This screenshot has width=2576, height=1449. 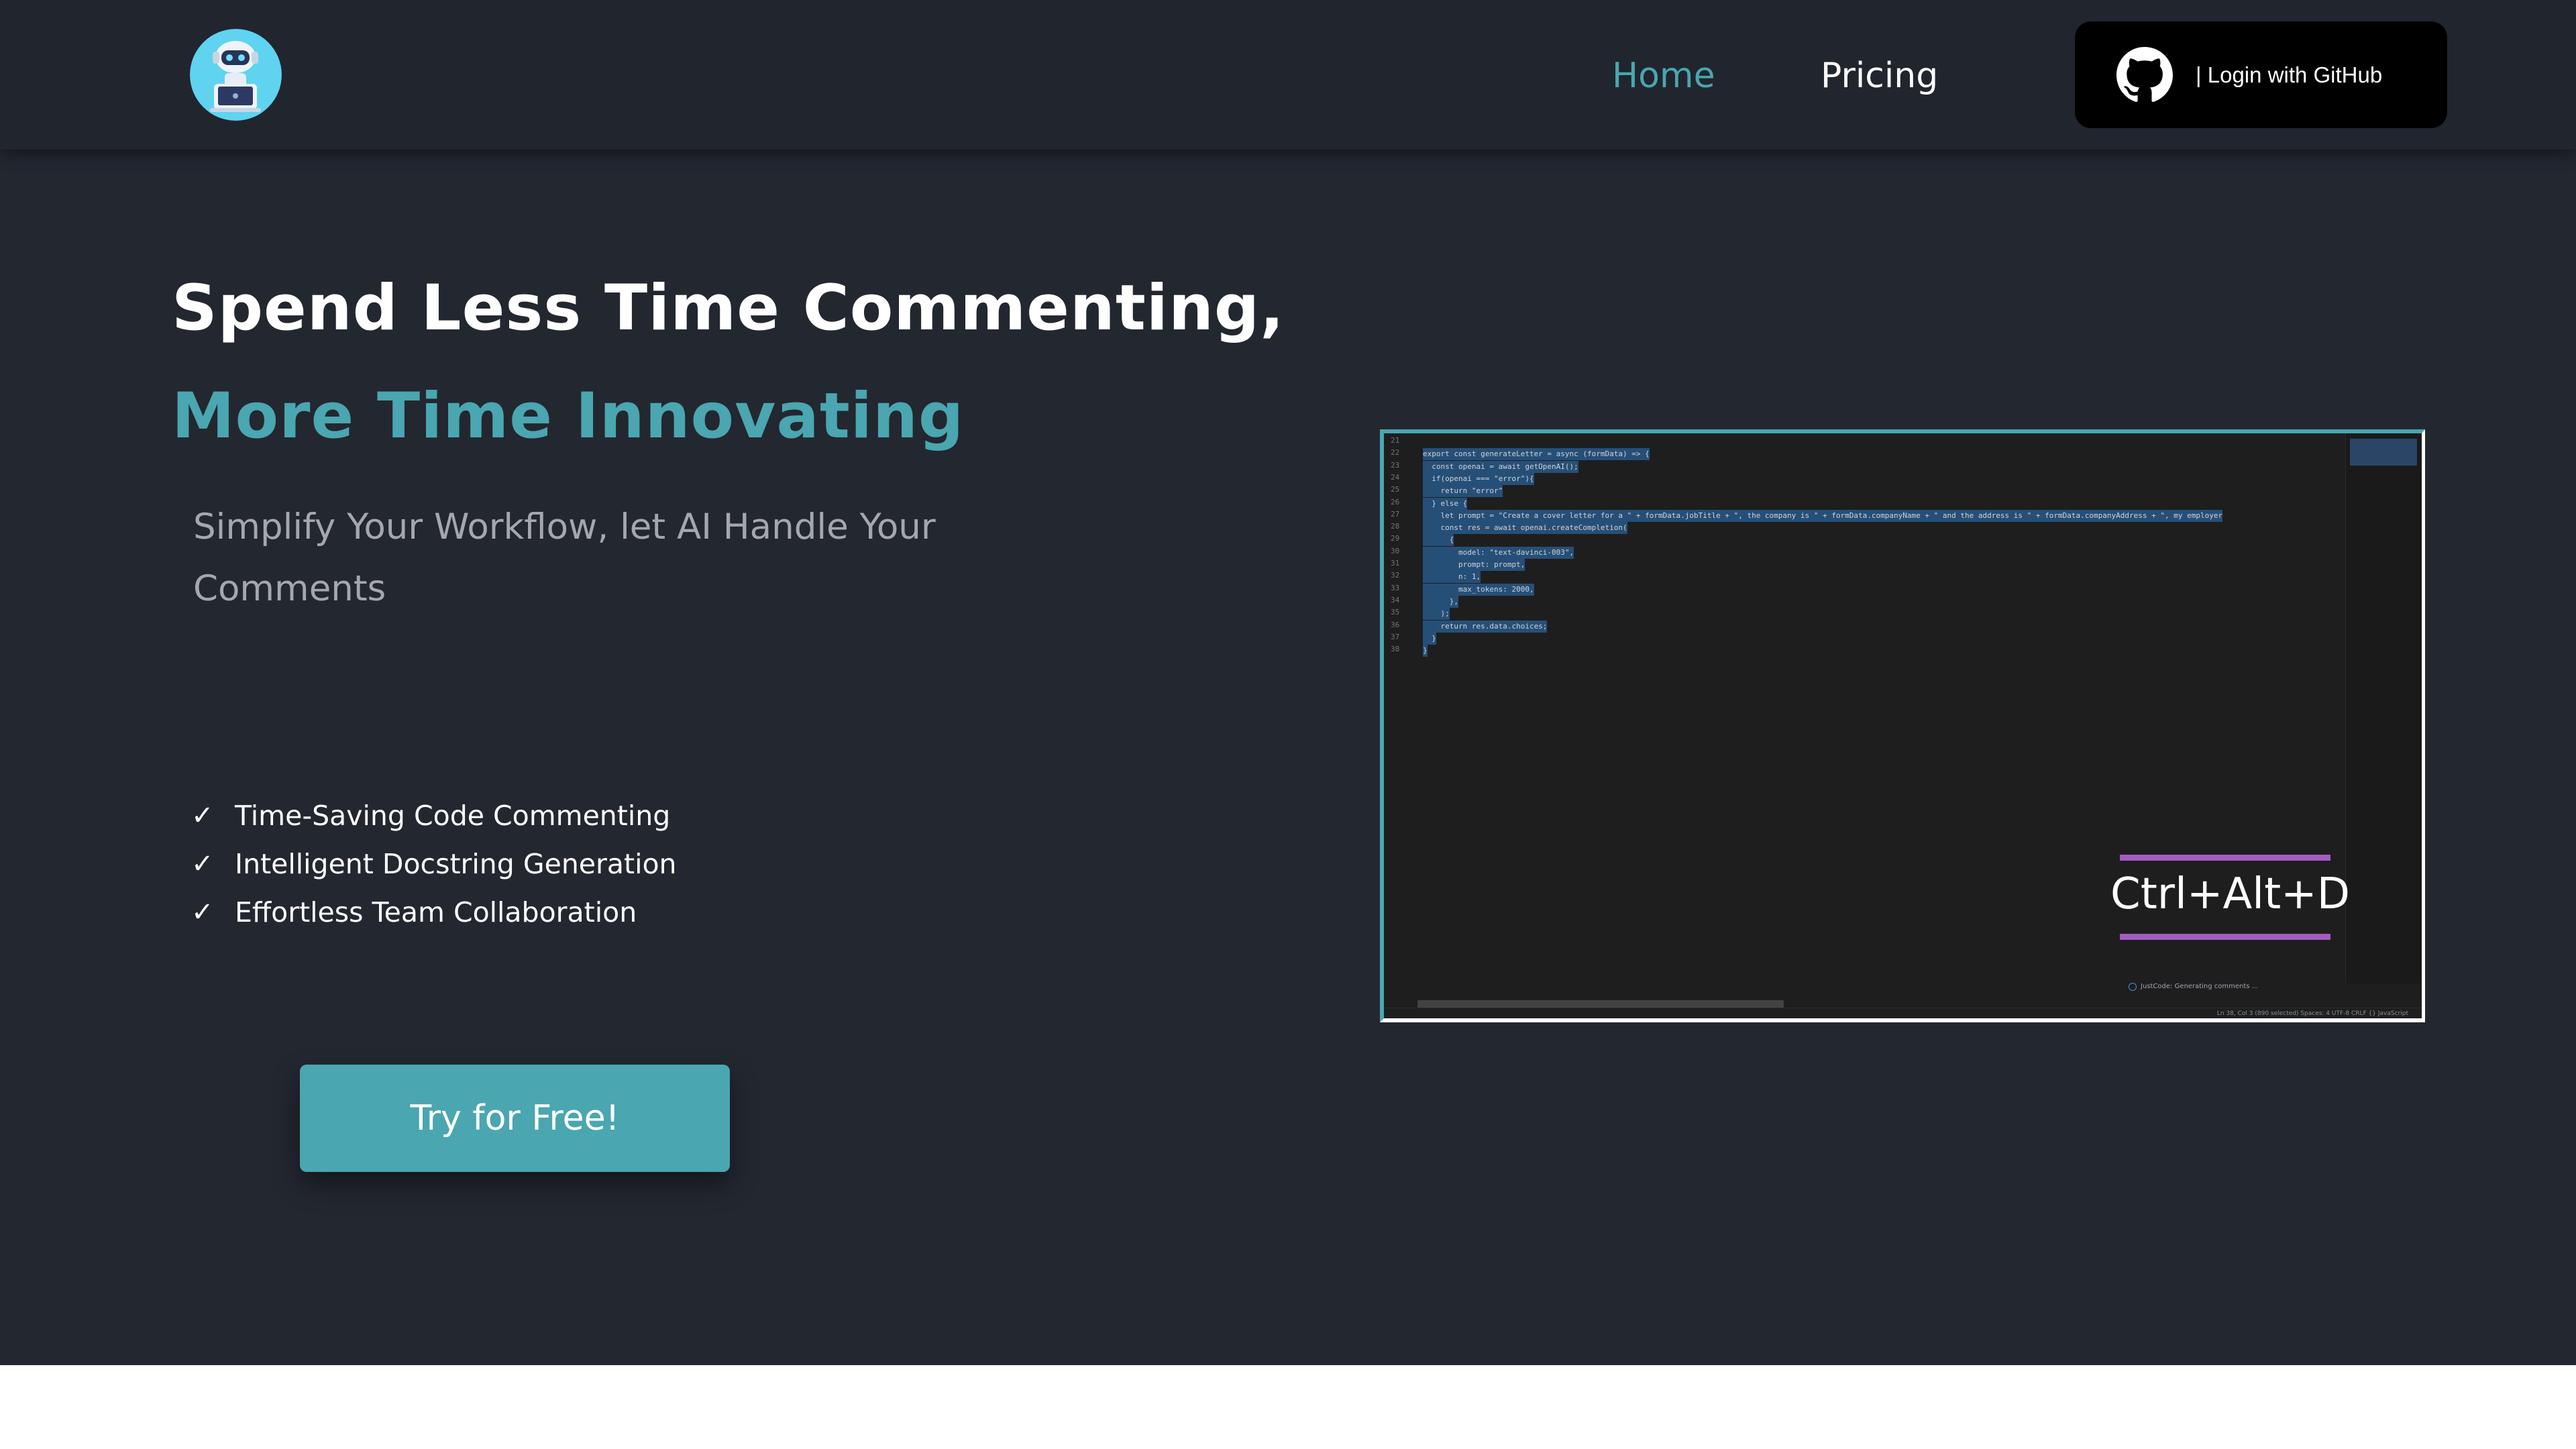 What do you see at coordinates (1395, 514) in the screenshot?
I see `line-number: 27` at bounding box center [1395, 514].